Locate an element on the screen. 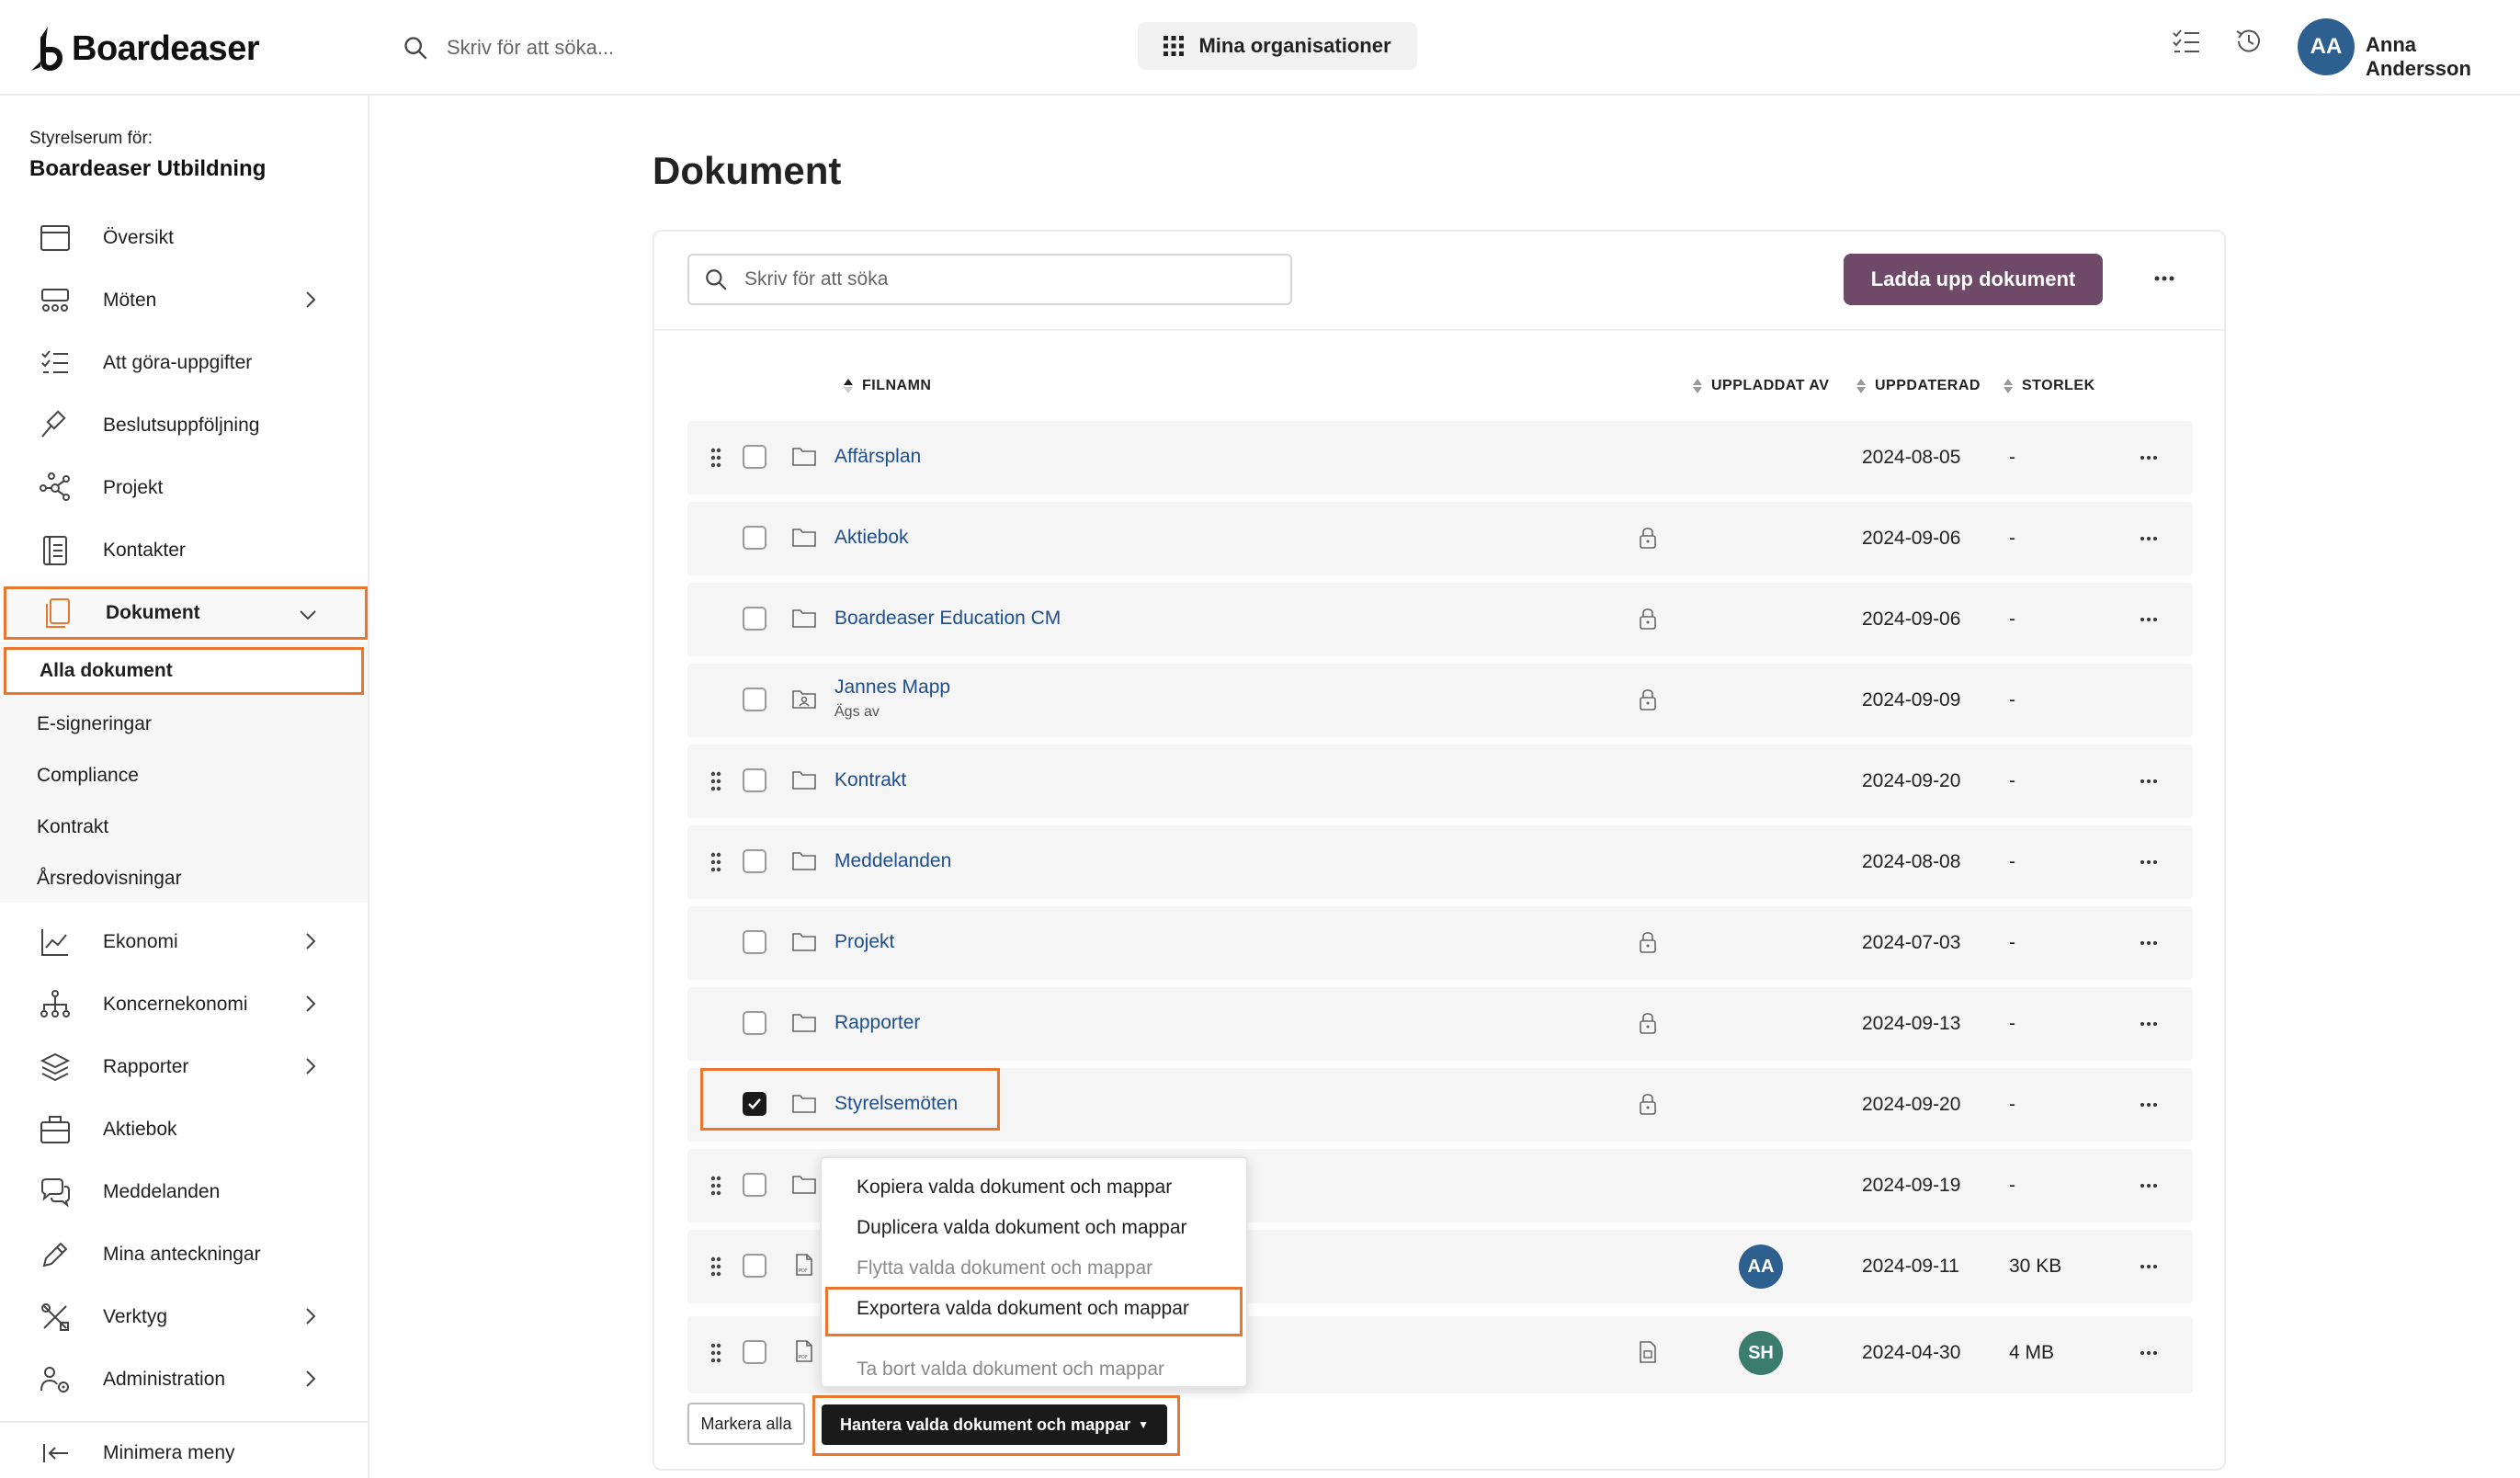  file-name-link: Aktiebok is located at coordinates (871, 538).